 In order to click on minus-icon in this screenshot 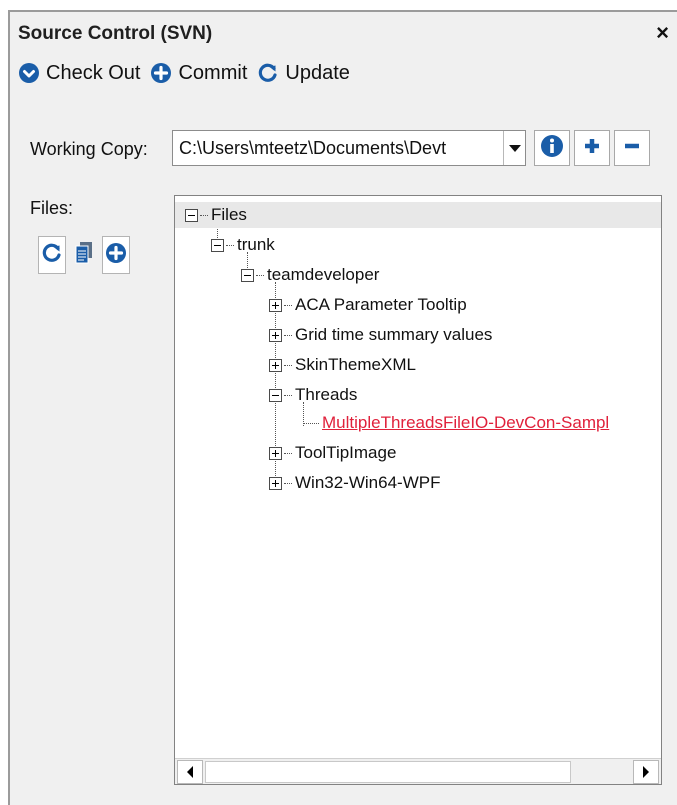, I will do `click(632, 148)`.